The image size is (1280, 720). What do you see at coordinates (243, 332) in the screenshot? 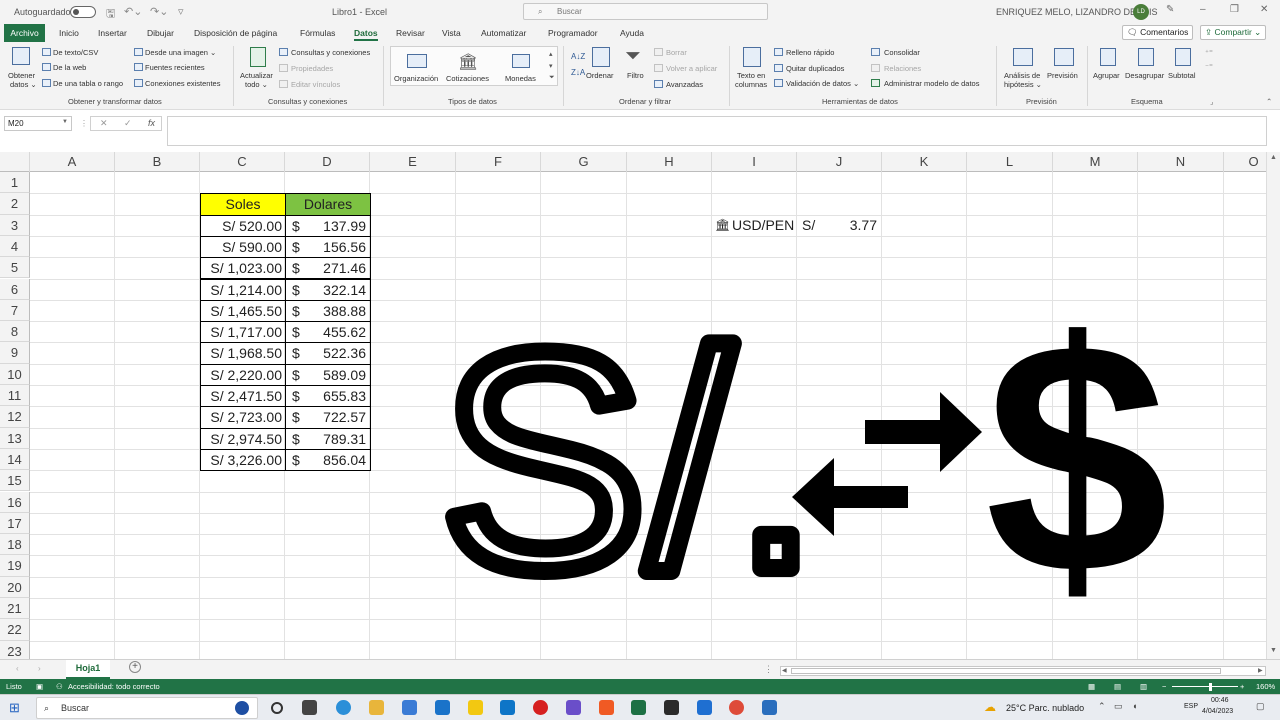
I see `soles-cell: S/ 1,717.00` at bounding box center [243, 332].